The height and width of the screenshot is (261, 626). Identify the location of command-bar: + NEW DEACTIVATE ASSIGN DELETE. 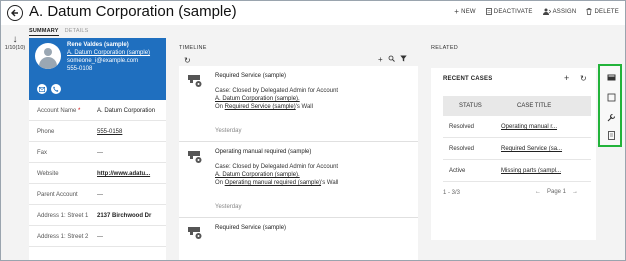
(536, 12).